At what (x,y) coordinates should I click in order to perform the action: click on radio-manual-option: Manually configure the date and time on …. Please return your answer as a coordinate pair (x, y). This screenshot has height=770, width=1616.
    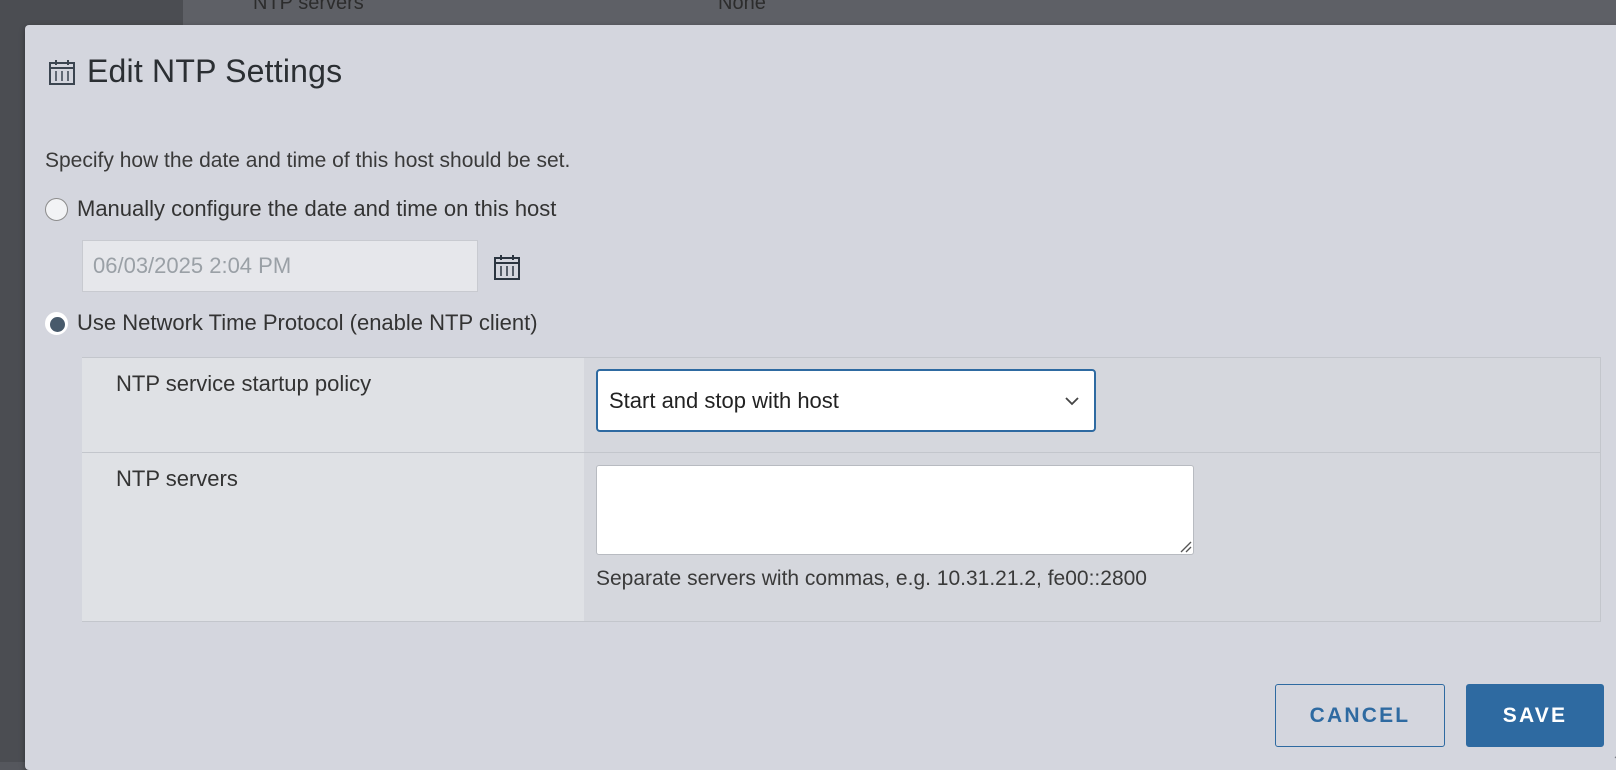
    Looking at the image, I should click on (300, 209).